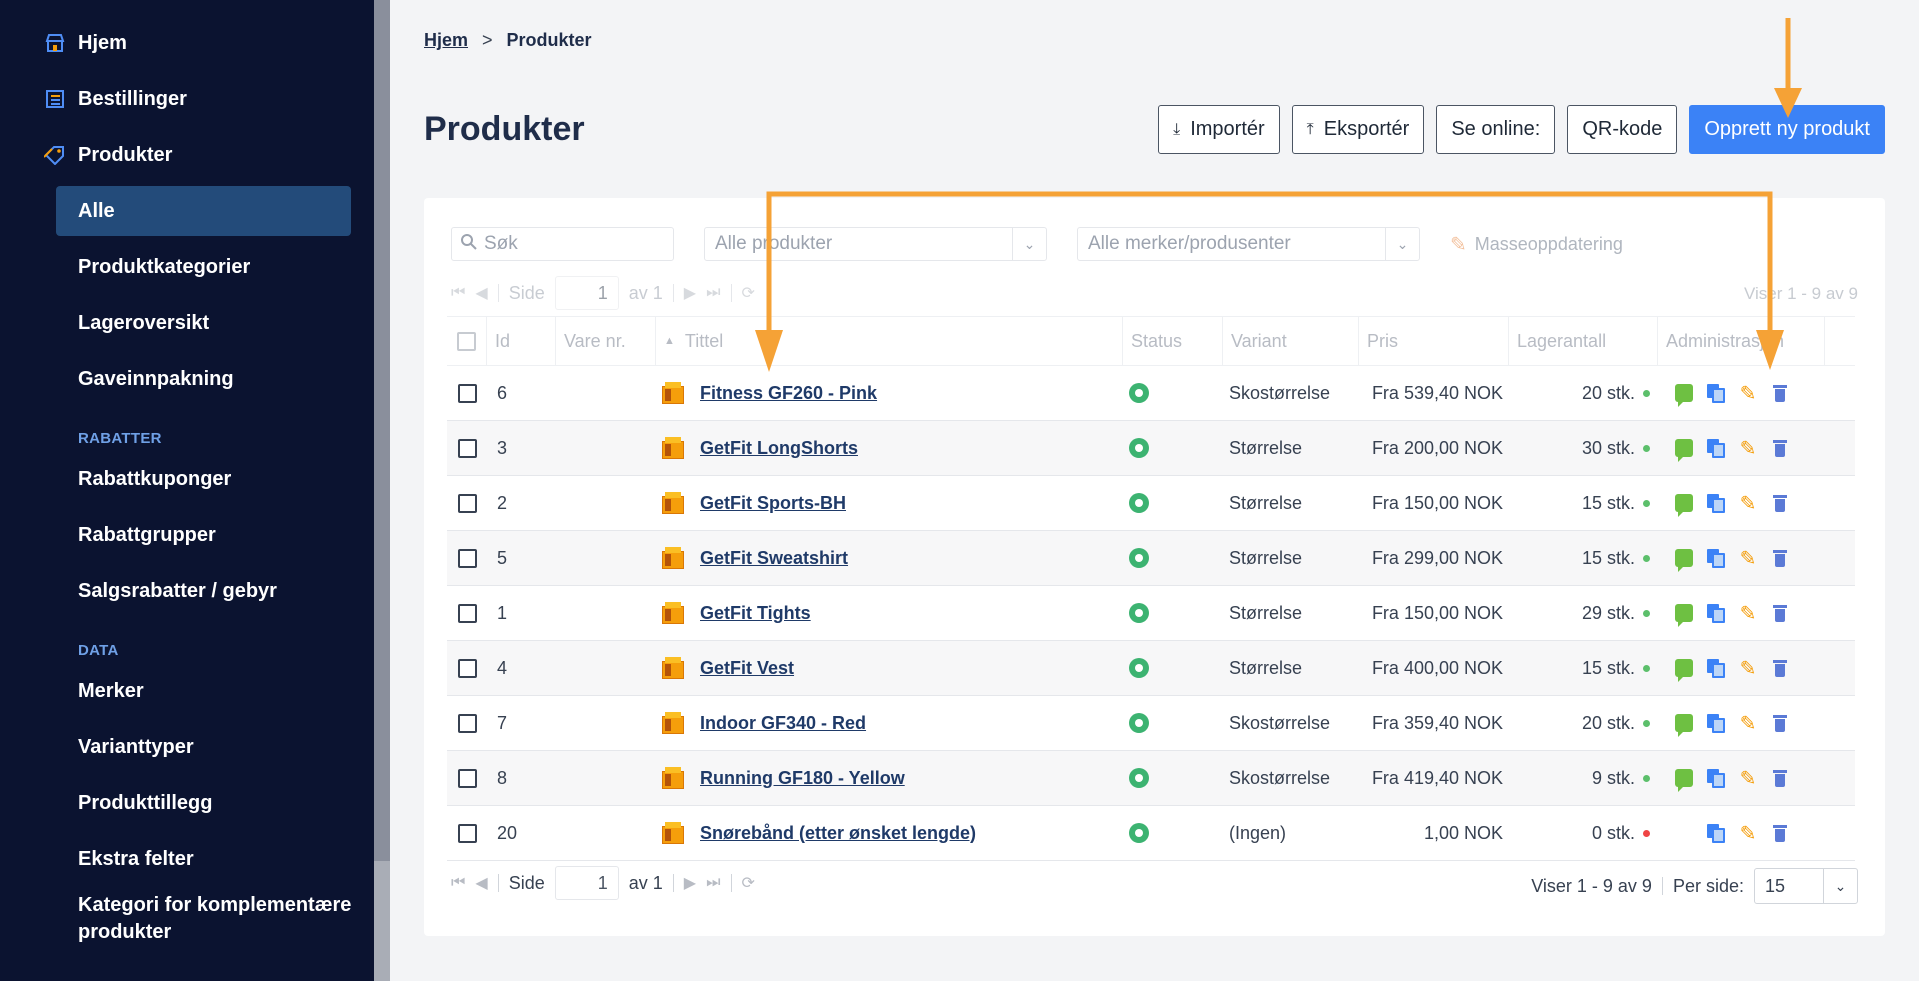  Describe the element at coordinates (187, 919) in the screenshot. I see `sidebar-item-komplementaere: Kategori for komplementære produkter` at that location.